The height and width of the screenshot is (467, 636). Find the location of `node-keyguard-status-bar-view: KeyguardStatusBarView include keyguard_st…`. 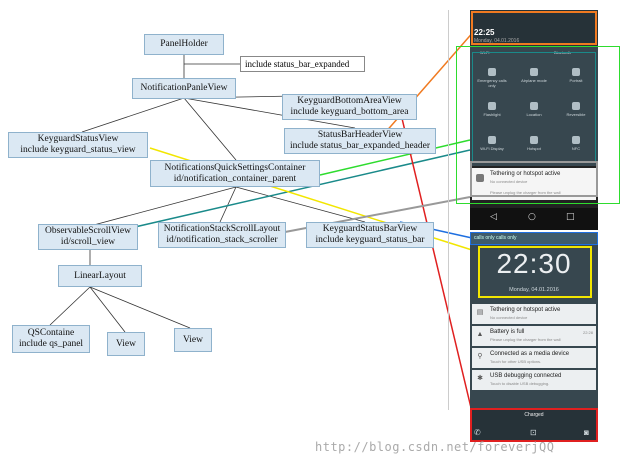

node-keyguard-status-bar-view: KeyguardStatusBarView include keyguard_st… is located at coordinates (370, 235).